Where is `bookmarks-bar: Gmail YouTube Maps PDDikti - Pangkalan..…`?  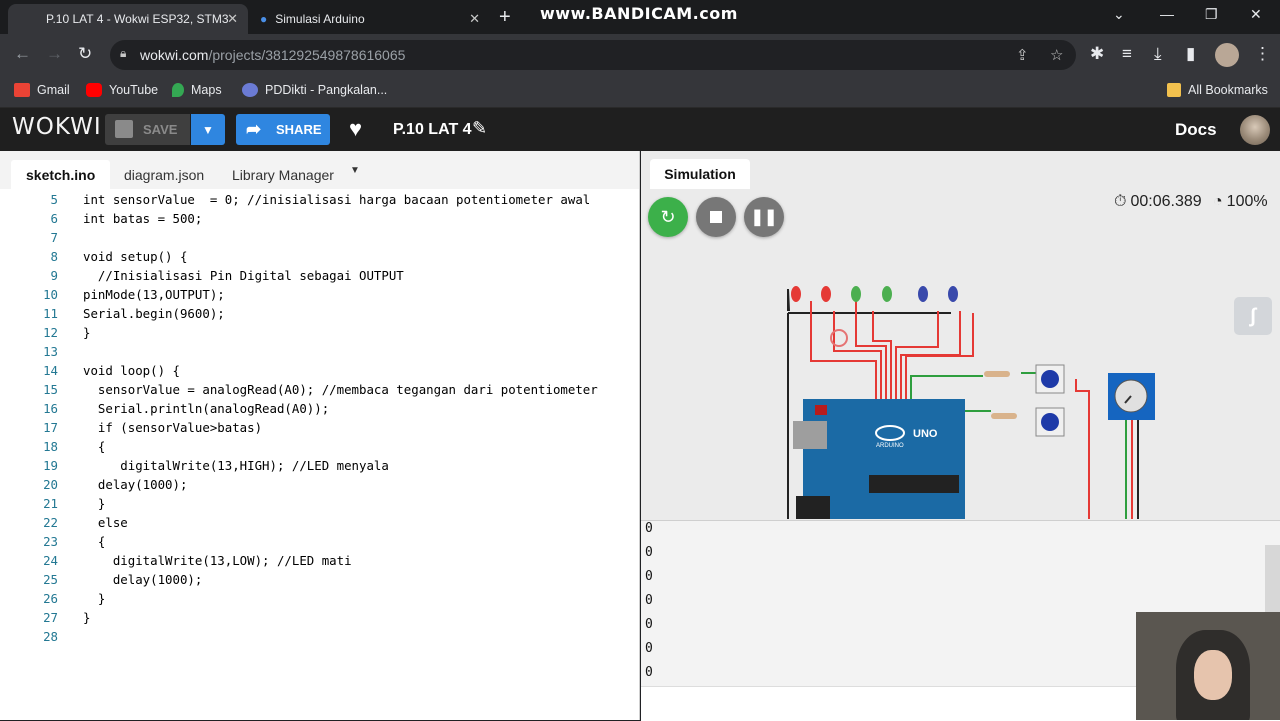
bookmarks-bar: Gmail YouTube Maps PDDikti - Pangkalan..… is located at coordinates (640, 92).